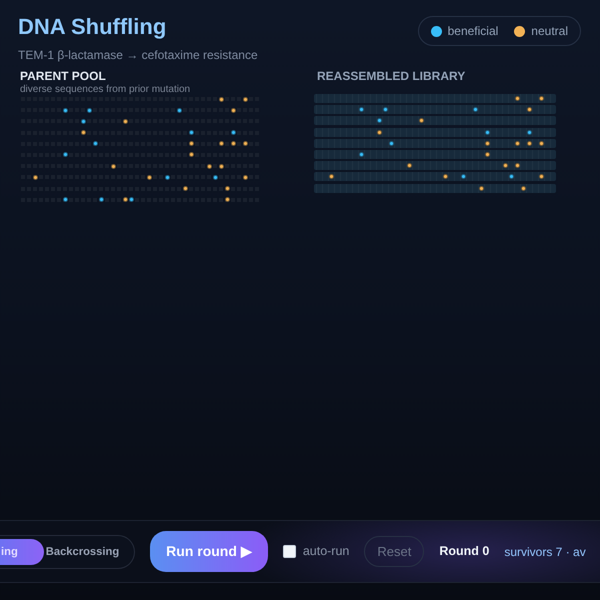 The image size is (600, 600). What do you see at coordinates (138, 55) in the screenshot?
I see `subtitle: TEM-1 β-lactamase → cefotaxime resistance` at bounding box center [138, 55].